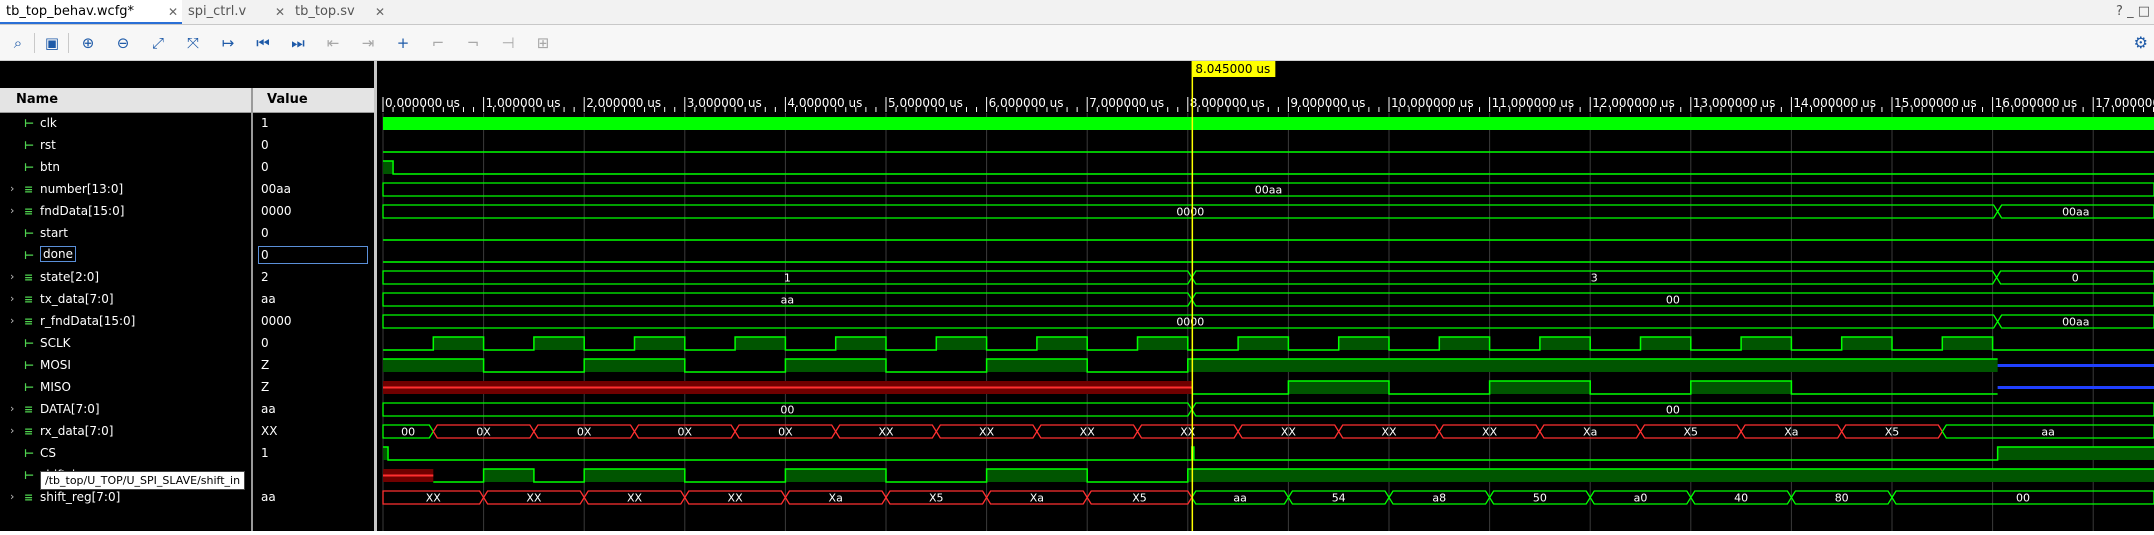 The image size is (2154, 535). I want to click on tab-spi-ctrl: spi_ctrl.v ✕, so click(235, 12).